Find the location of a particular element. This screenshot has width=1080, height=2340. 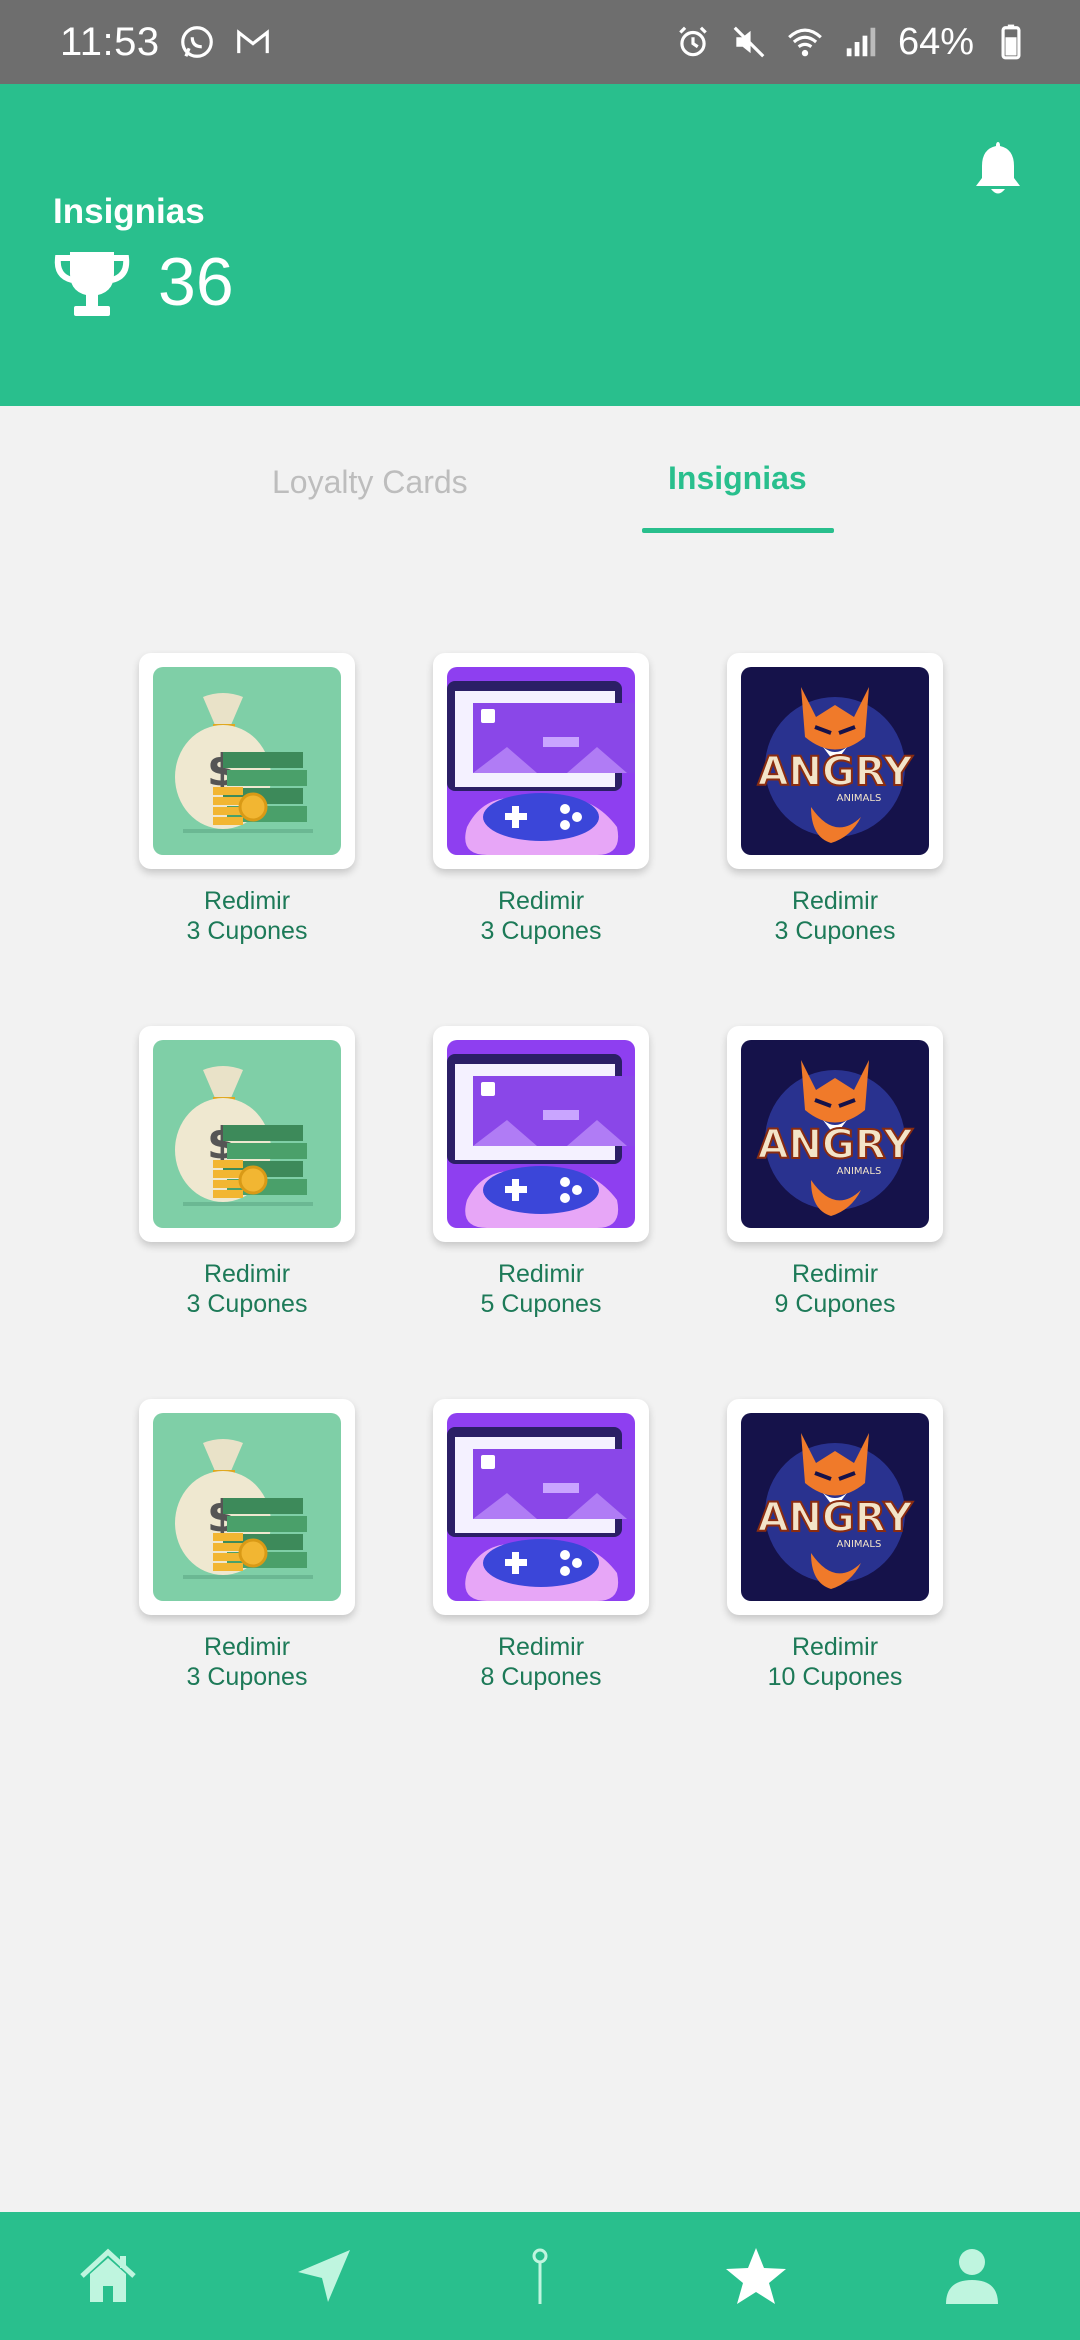

battery-percent: 64% is located at coordinates (935, 41).